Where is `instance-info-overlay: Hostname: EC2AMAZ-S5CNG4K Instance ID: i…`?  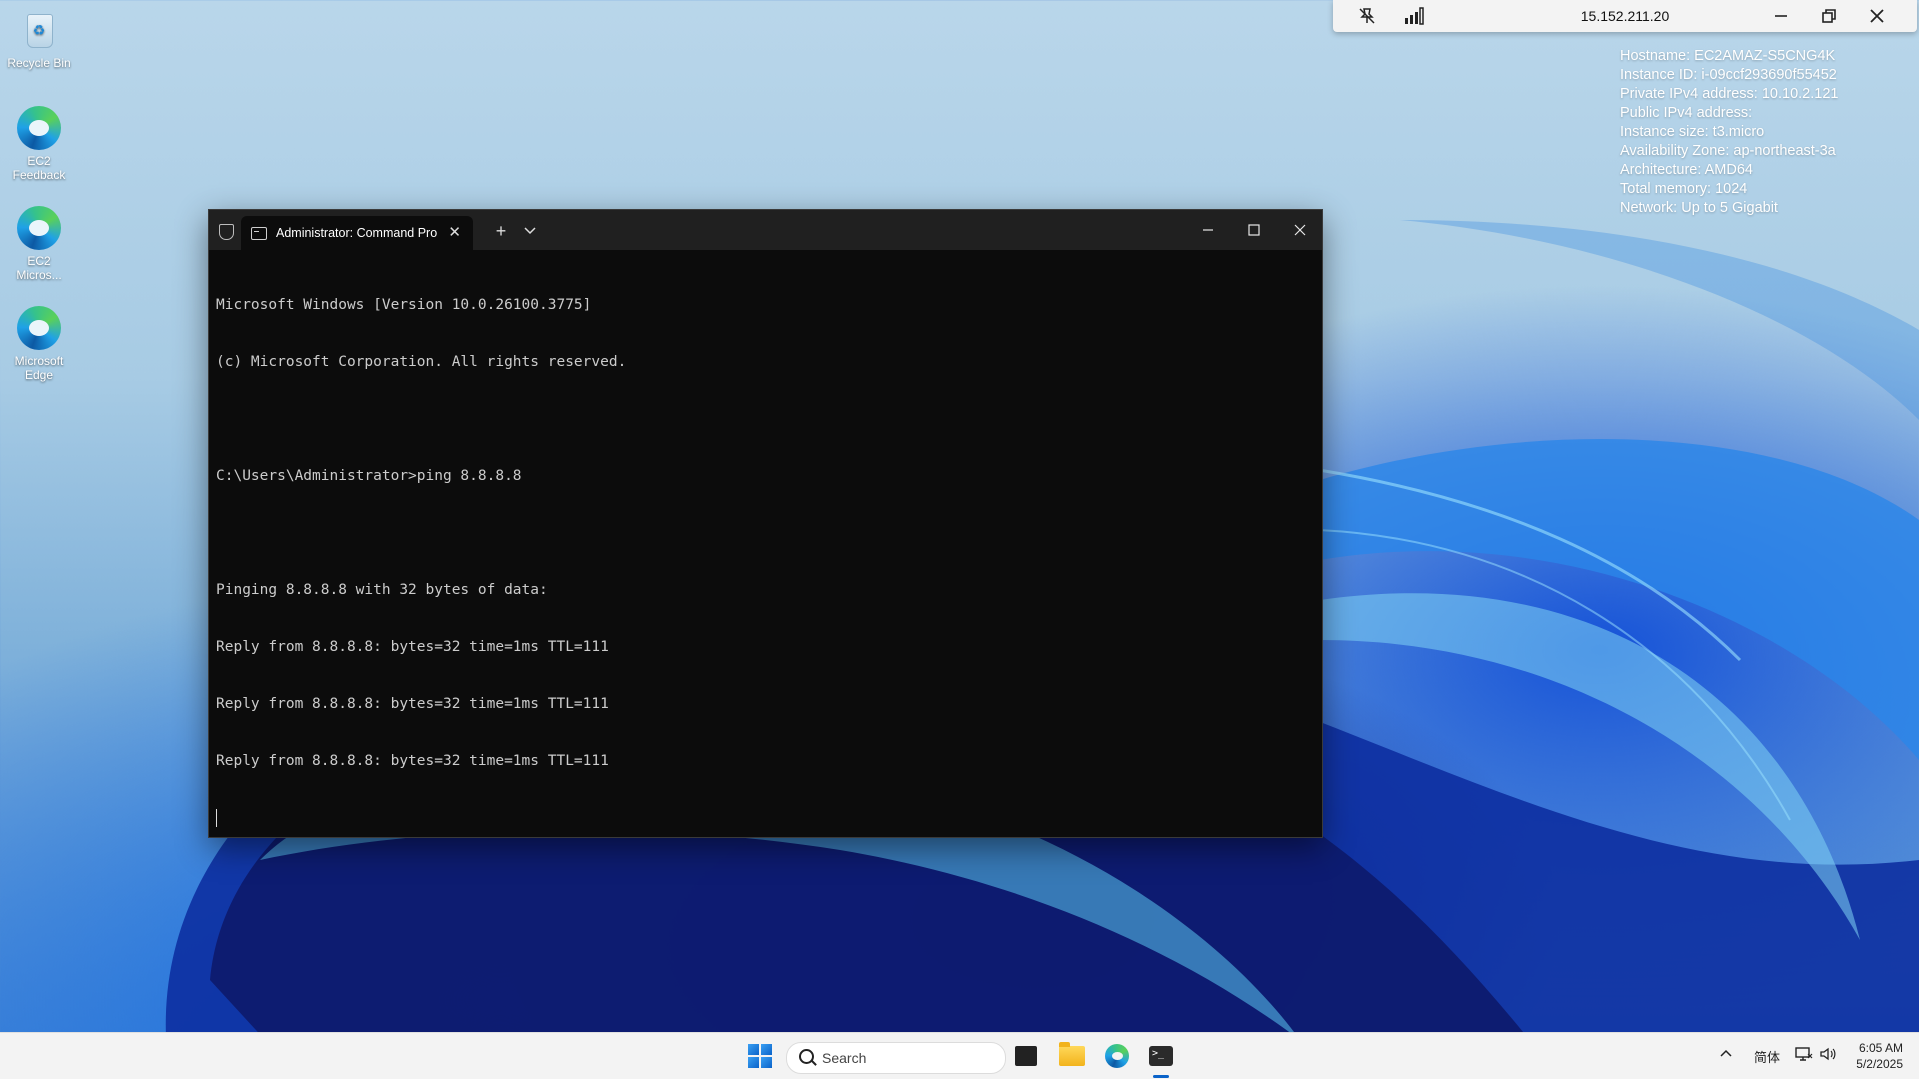 instance-info-overlay: Hostname: EC2AMAZ-S5CNG4K Instance ID: i… is located at coordinates (1729, 132).